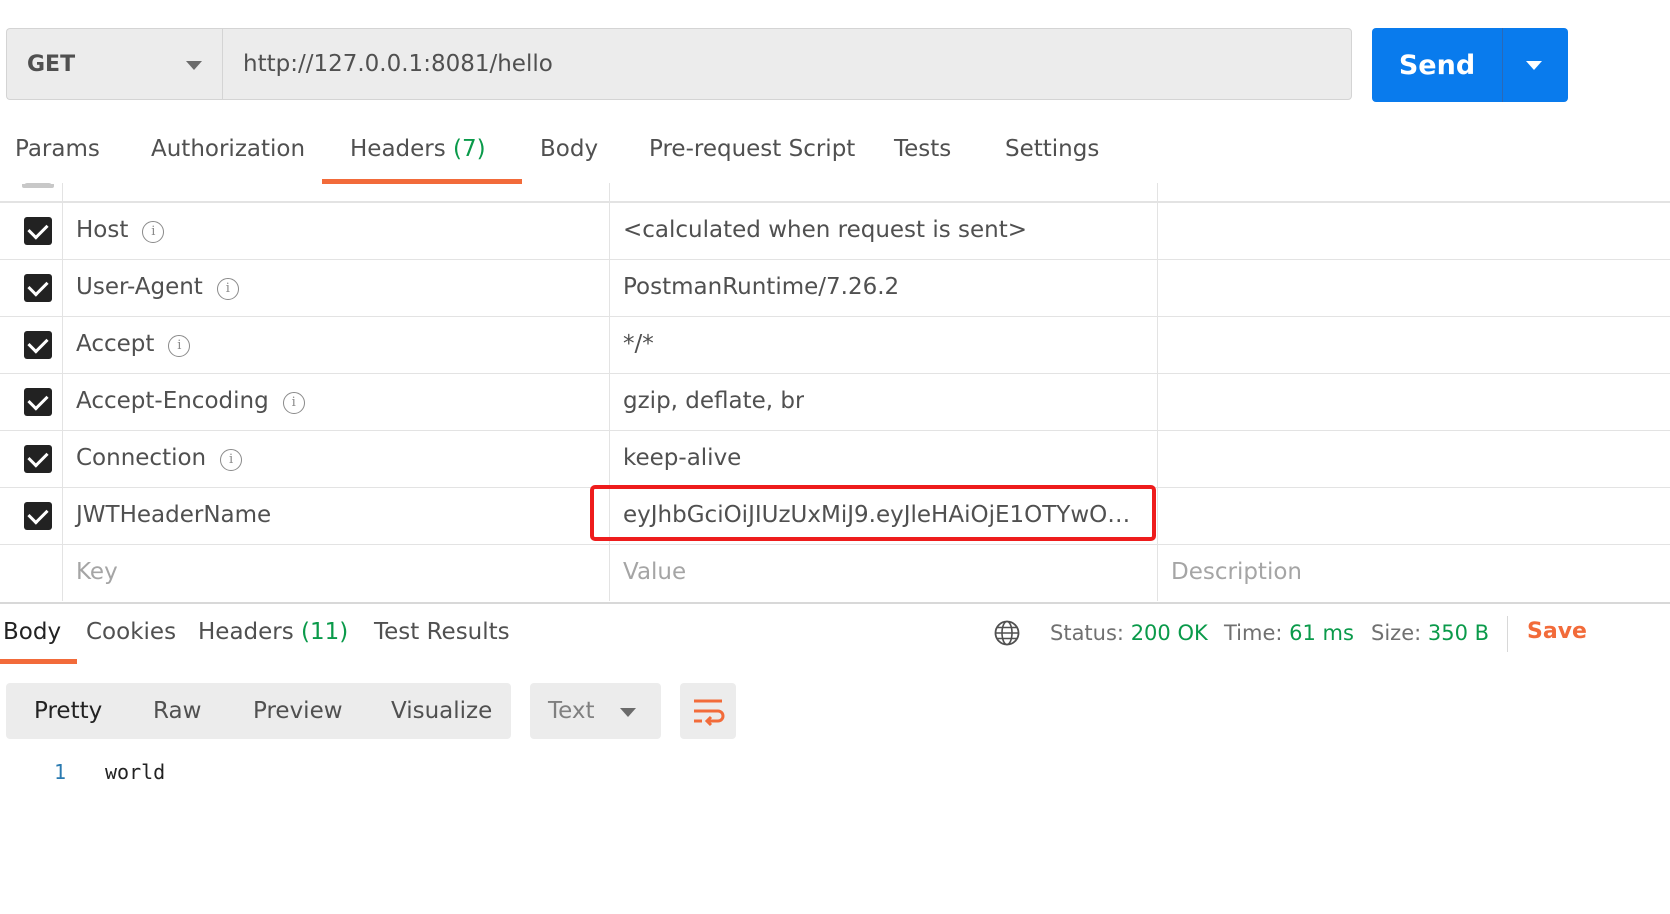 Image resolution: width=1670 pixels, height=914 pixels. I want to click on value-cell: gzip, deflate, br, so click(883, 402).